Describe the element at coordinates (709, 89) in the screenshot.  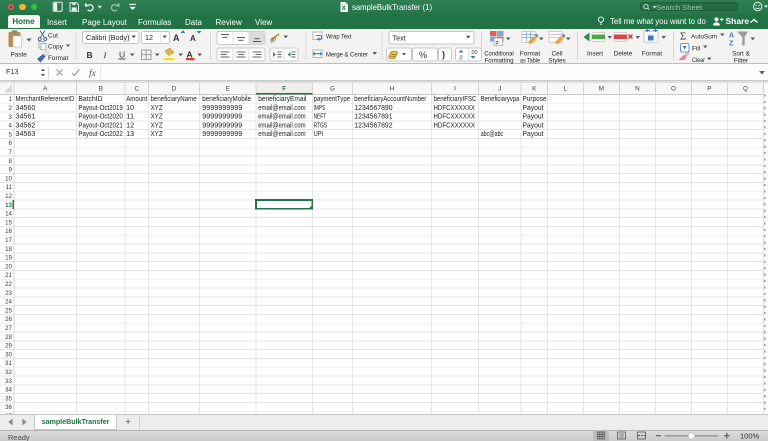
I see `svg-text: P` at that location.